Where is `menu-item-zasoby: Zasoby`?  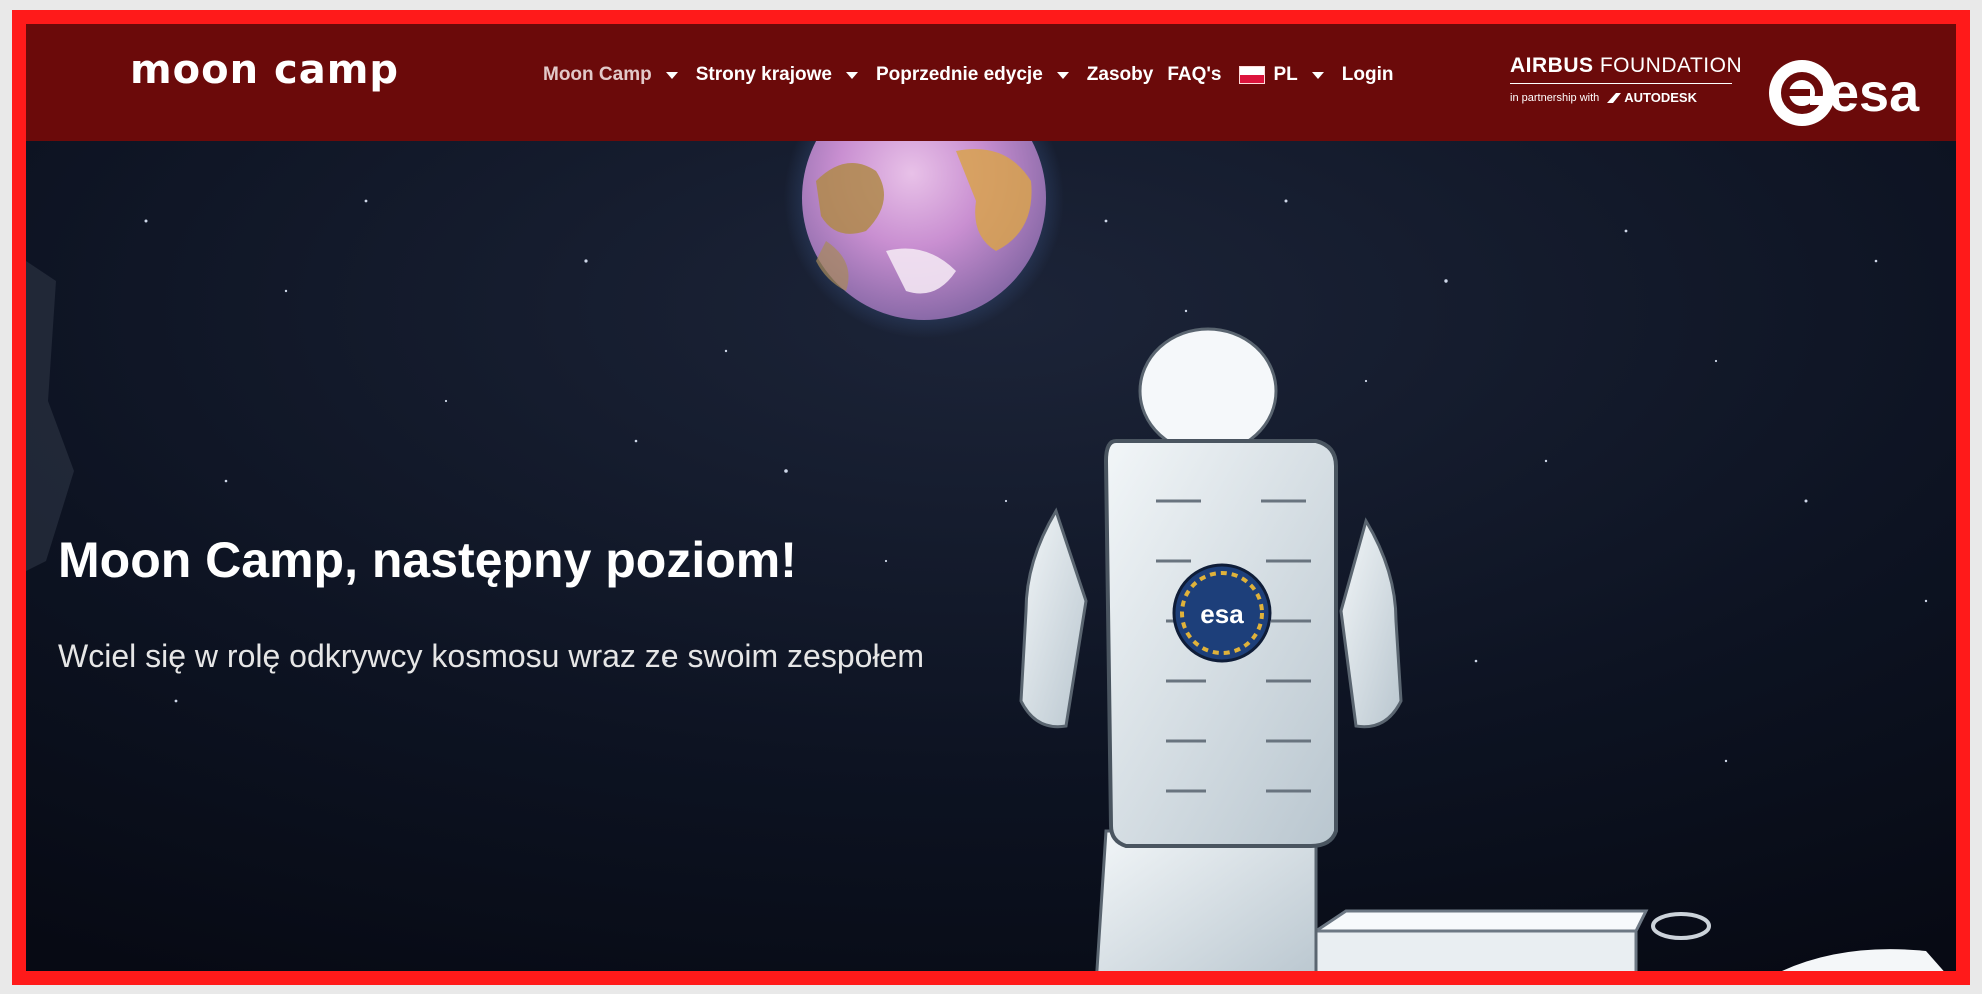
menu-item-zasoby: Zasoby is located at coordinates (1120, 75).